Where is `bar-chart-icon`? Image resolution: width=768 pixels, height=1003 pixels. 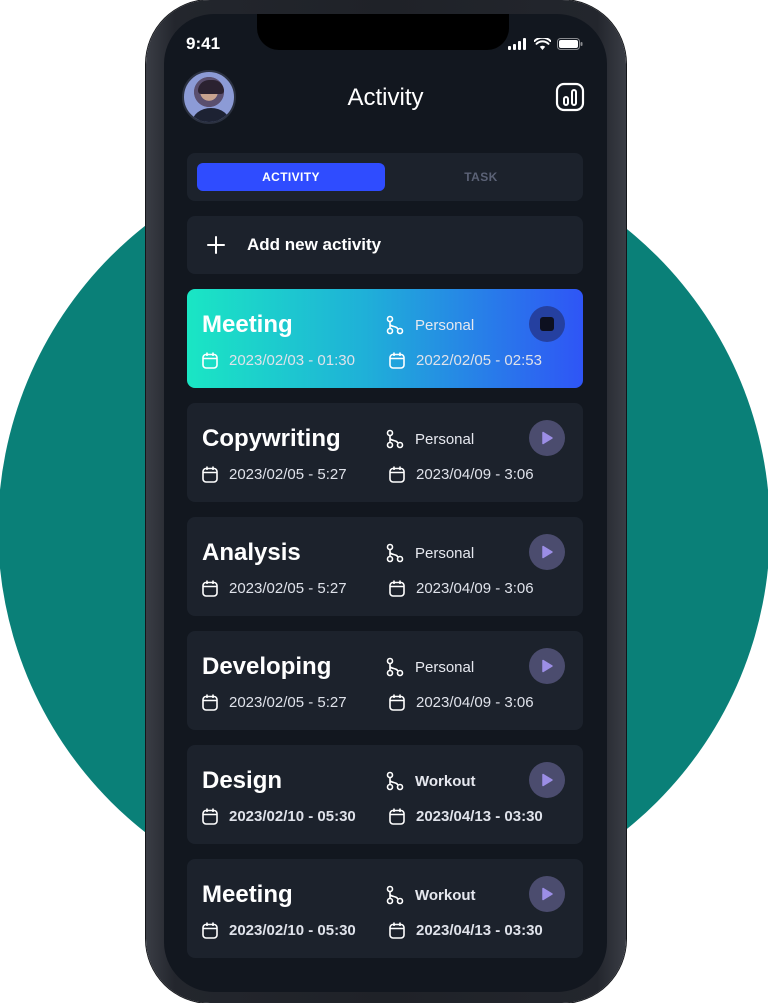
bar-chart-icon is located at coordinates (570, 97).